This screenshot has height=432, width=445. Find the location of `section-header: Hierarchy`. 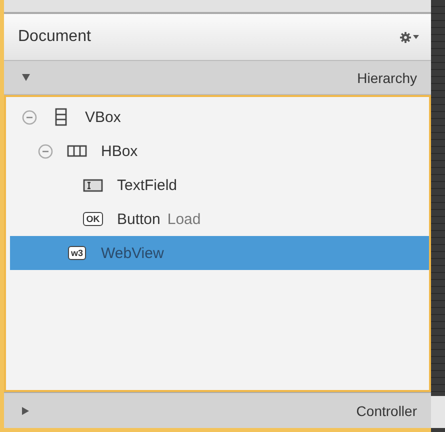

section-header: Hierarchy is located at coordinates (217, 78).